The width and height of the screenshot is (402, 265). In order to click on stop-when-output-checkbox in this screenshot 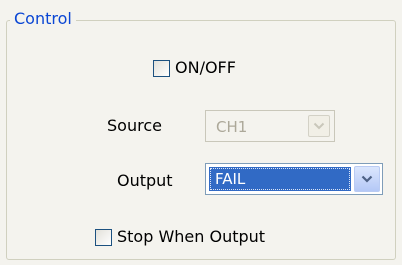, I will do `click(103, 237)`.